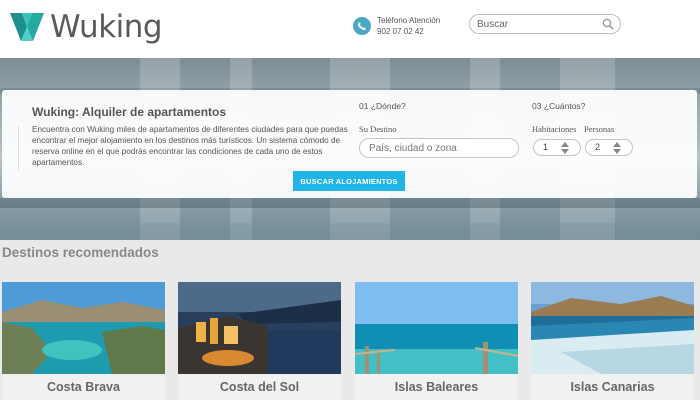 This screenshot has height=400, width=700. Describe the element at coordinates (349, 181) in the screenshot. I see `search-accommodation-button: Buscar alojamientos` at that location.